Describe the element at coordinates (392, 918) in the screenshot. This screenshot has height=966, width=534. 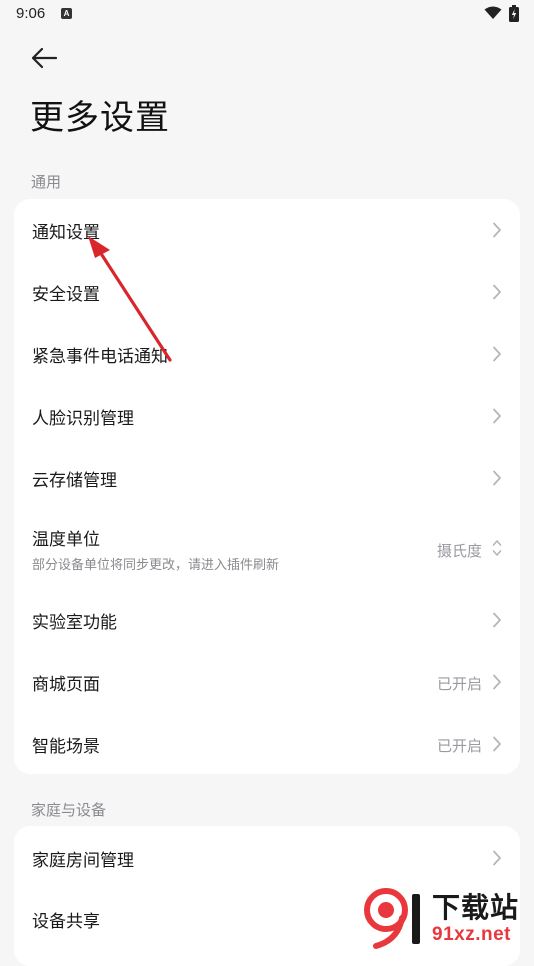
I see `watermark-logo-icon` at that location.